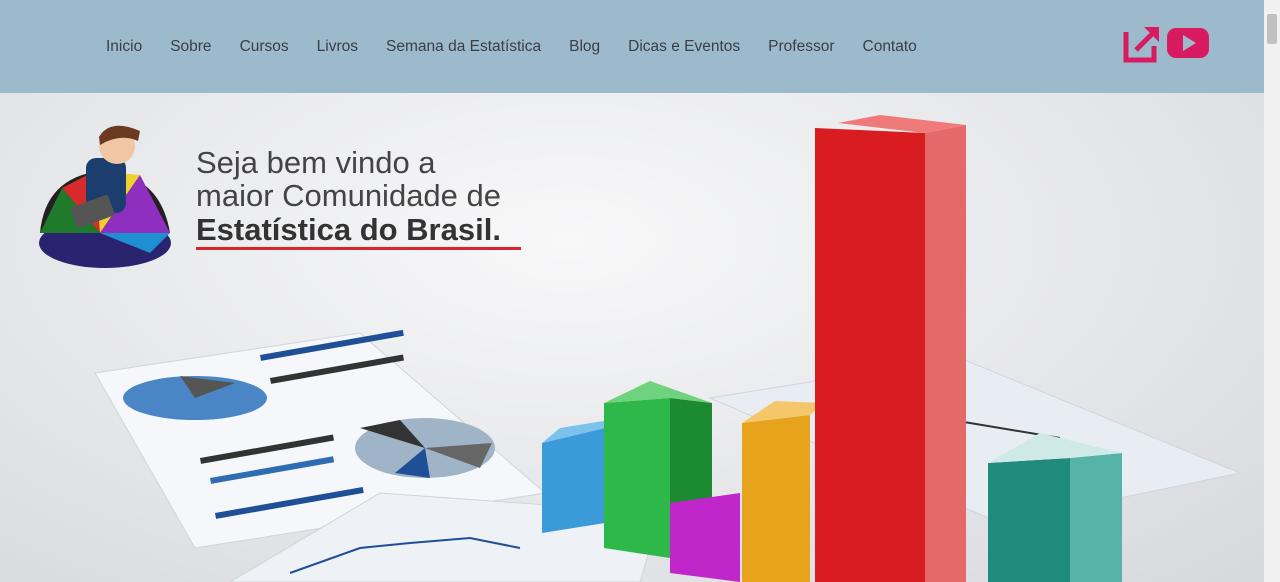 The height and width of the screenshot is (582, 1280). I want to click on nav-item-inicio: Inicio, so click(124, 47).